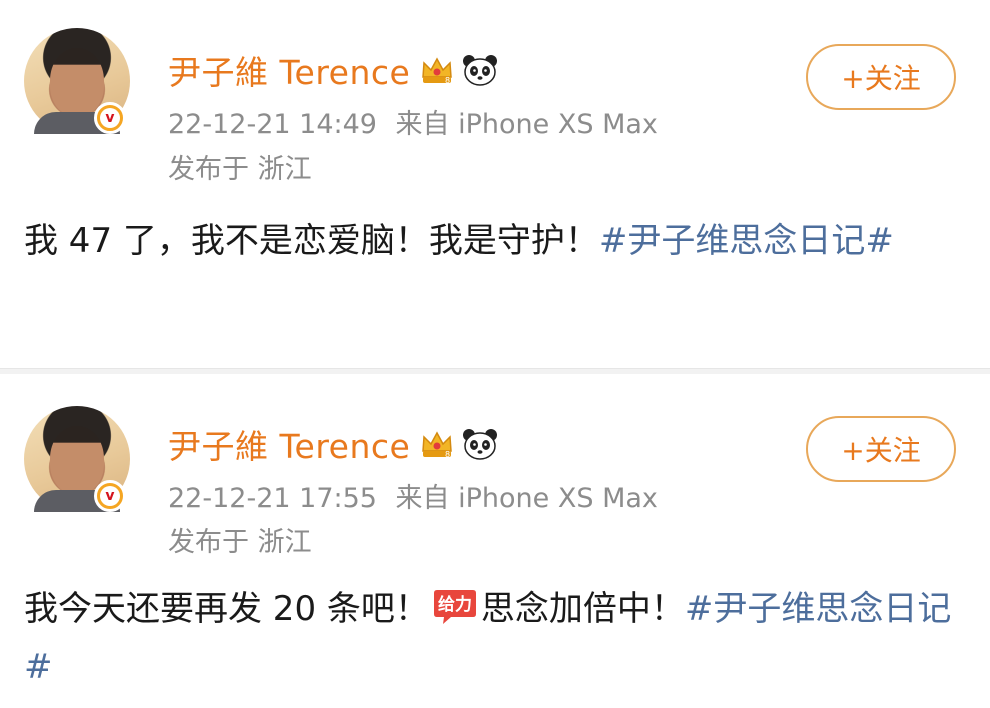  Describe the element at coordinates (272, 124) in the screenshot. I see `post-time: 22-12-21 14:49` at that location.